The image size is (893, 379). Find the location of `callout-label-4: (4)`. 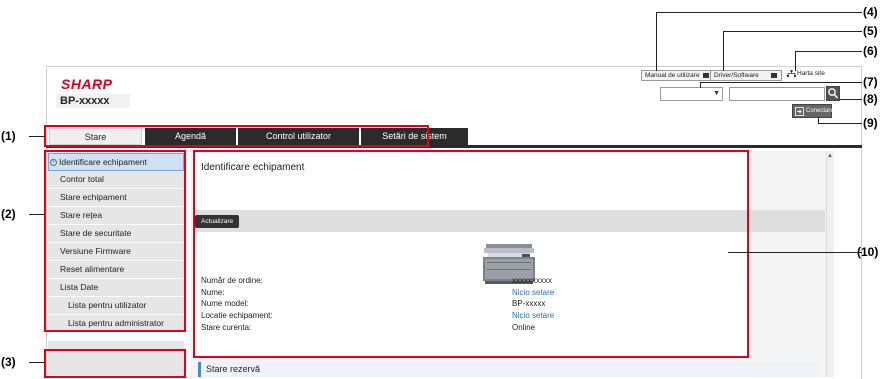

callout-label-4: (4) is located at coordinates (870, 12).